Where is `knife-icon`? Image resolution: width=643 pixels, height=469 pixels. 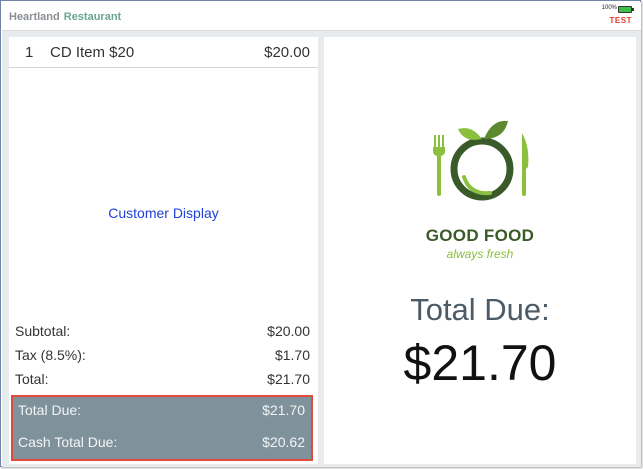 knife-icon is located at coordinates (525, 164).